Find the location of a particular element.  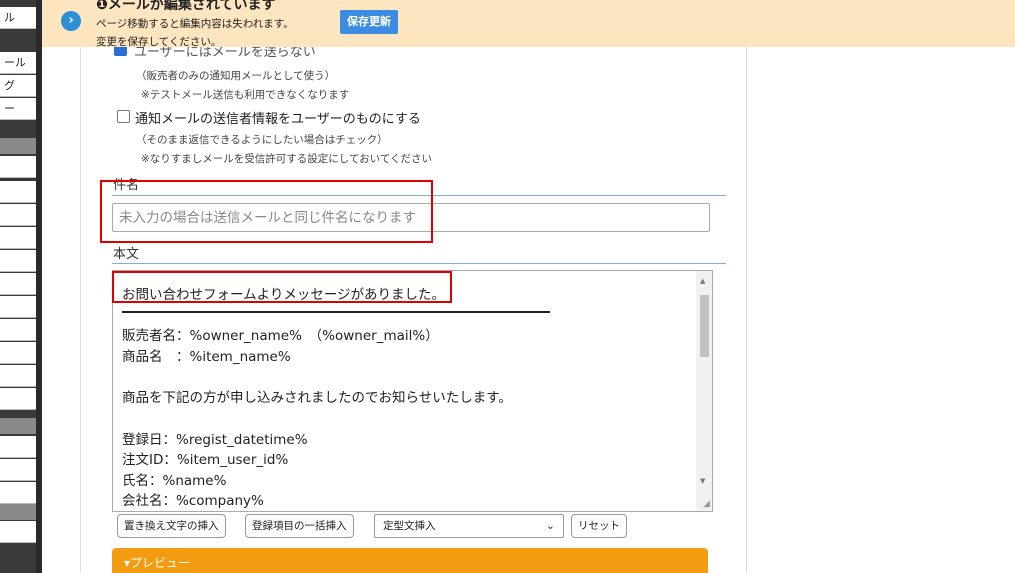

body-line: 氏名：%name% is located at coordinates (174, 481).